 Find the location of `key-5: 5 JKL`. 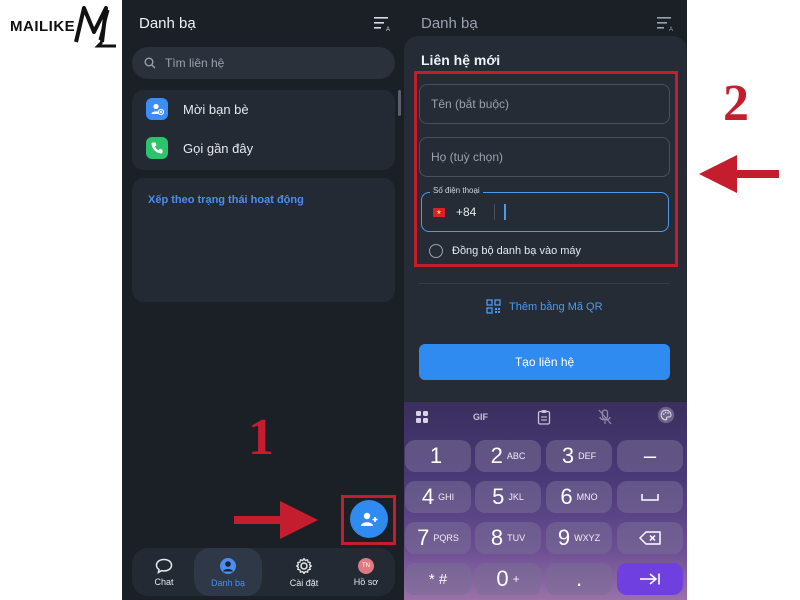

key-5: 5 JKL is located at coordinates (508, 497).